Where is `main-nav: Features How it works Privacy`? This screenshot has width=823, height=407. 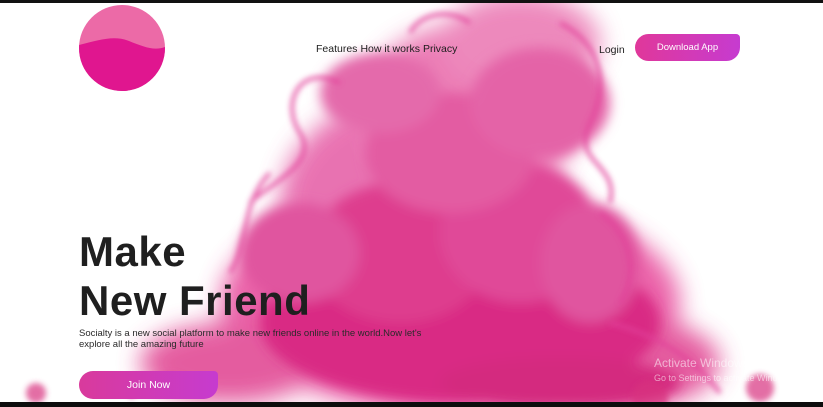 main-nav: Features How it works Privacy is located at coordinates (386, 49).